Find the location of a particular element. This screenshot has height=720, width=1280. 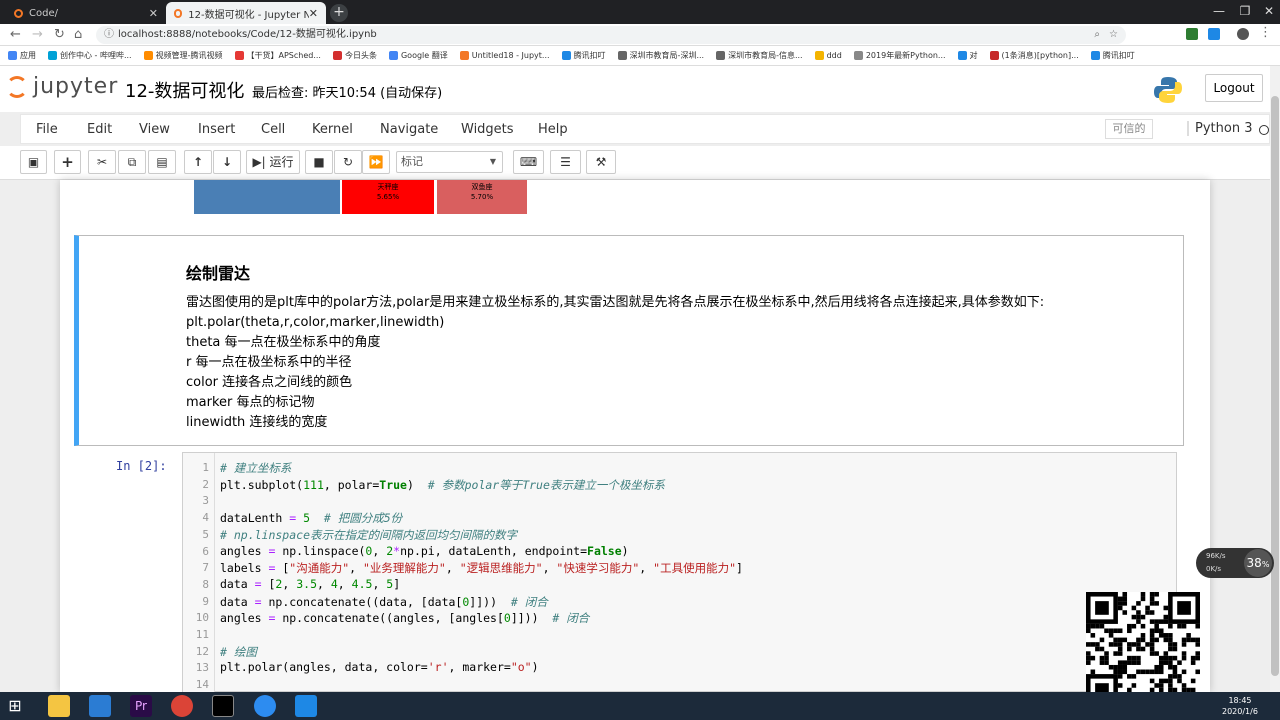

menu-kernel: Kernel is located at coordinates (332, 129).